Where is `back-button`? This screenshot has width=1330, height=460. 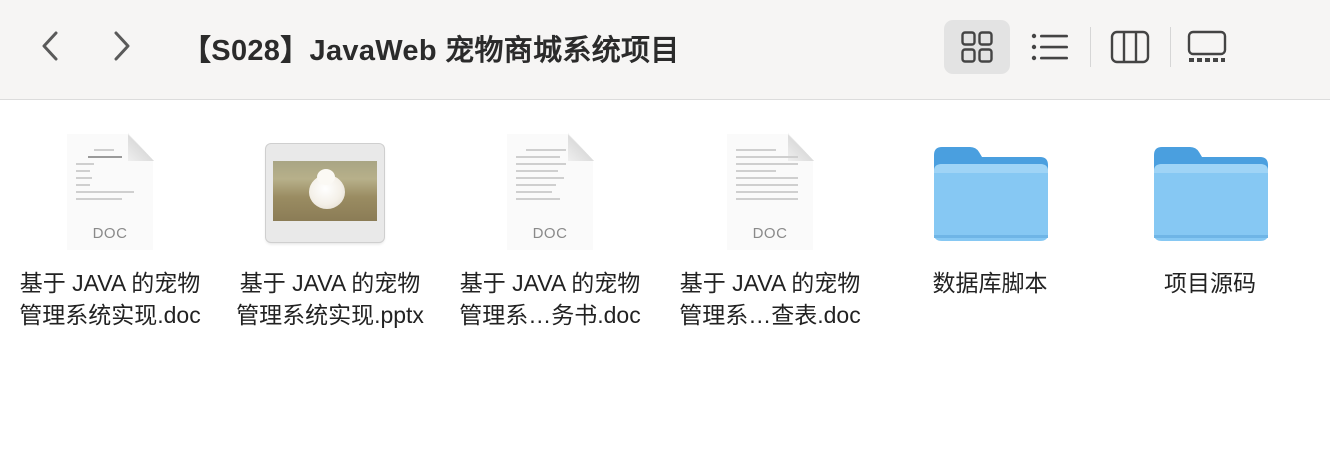 back-button is located at coordinates (50, 46).